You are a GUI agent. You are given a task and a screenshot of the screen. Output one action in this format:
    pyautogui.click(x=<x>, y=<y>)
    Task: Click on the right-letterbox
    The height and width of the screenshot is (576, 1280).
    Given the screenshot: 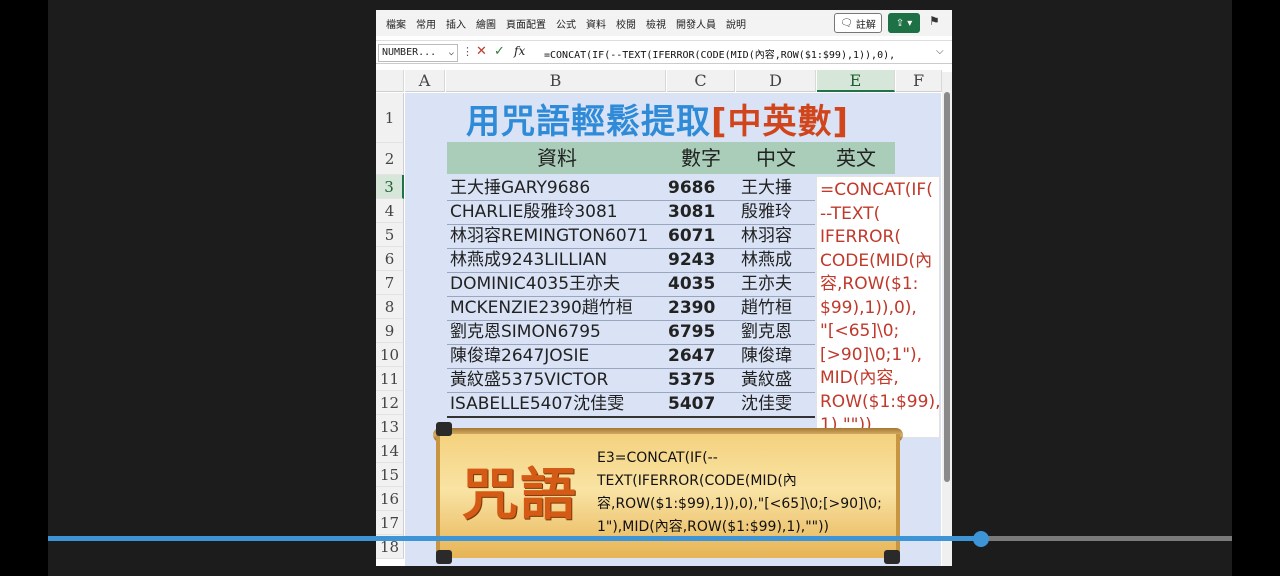 What is the action you would take?
    pyautogui.click(x=1256, y=288)
    